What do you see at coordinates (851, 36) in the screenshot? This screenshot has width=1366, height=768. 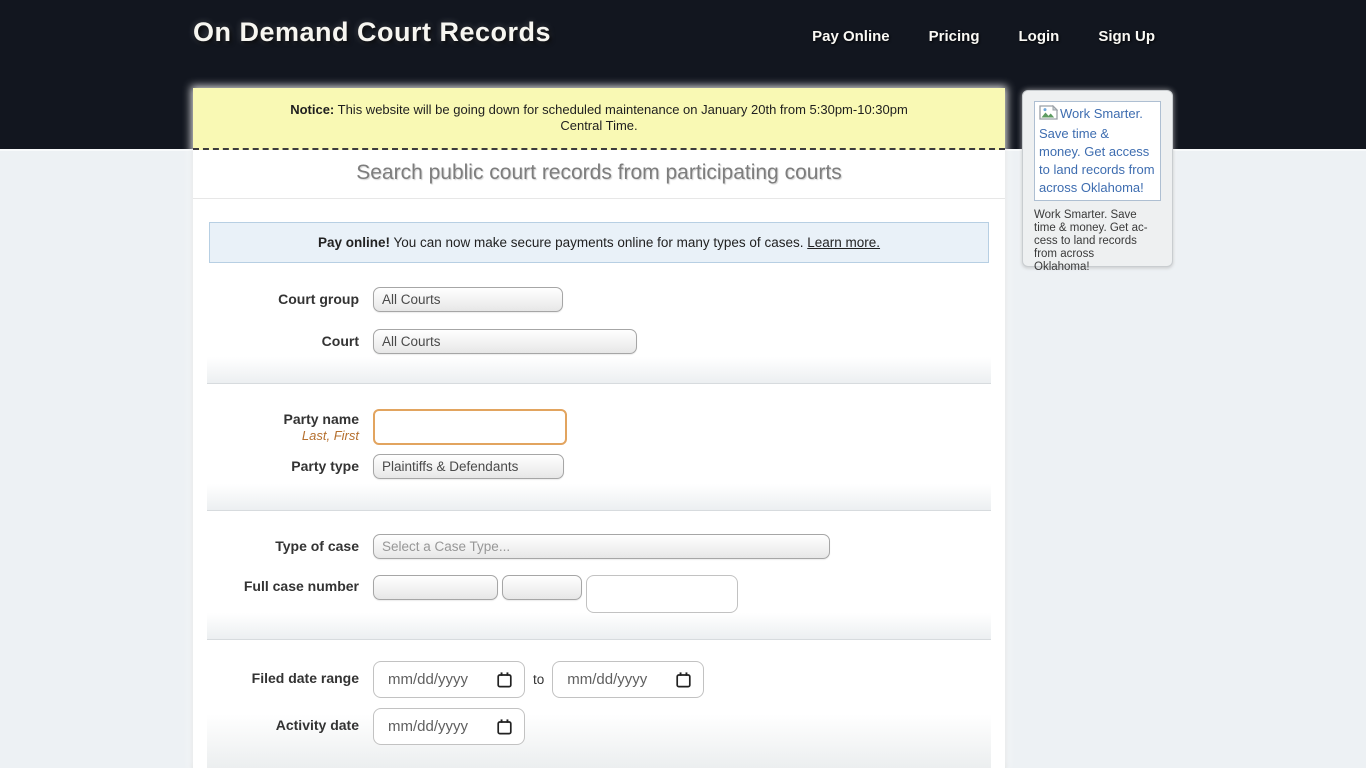 I see `nav-link-pay-online: Pay Online` at bounding box center [851, 36].